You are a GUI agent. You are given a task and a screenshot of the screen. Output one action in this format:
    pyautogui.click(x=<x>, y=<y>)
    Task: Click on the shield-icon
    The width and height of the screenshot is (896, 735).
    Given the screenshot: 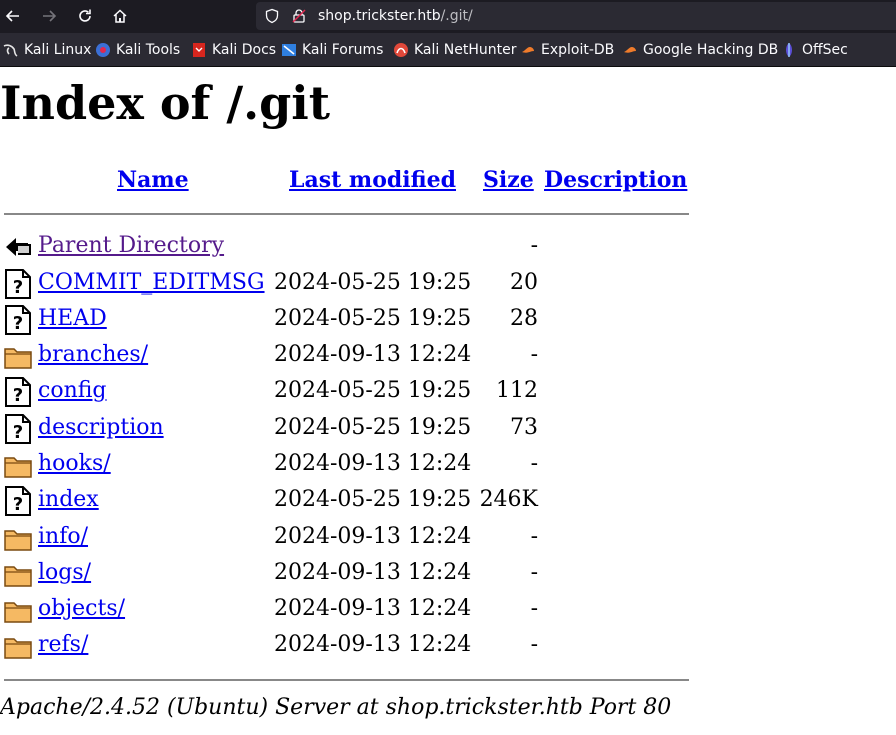 What is the action you would take?
    pyautogui.click(x=272, y=16)
    